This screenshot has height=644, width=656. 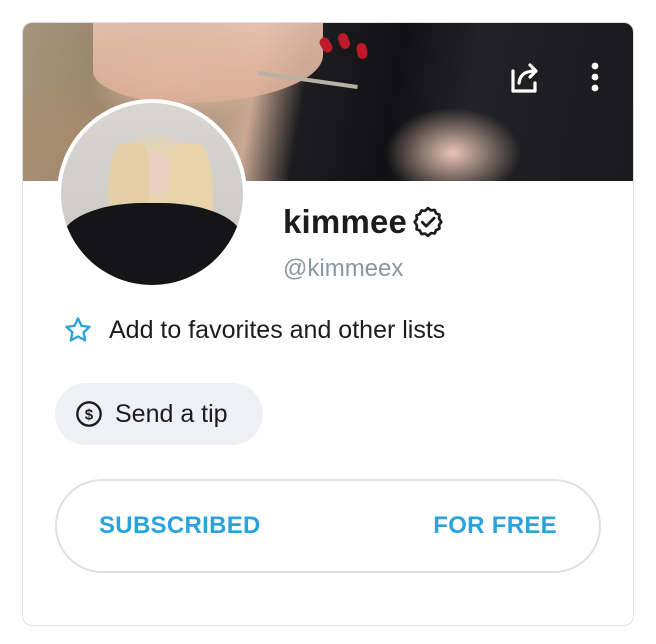 I want to click on subscription-price: FOR FREE, so click(x=495, y=525).